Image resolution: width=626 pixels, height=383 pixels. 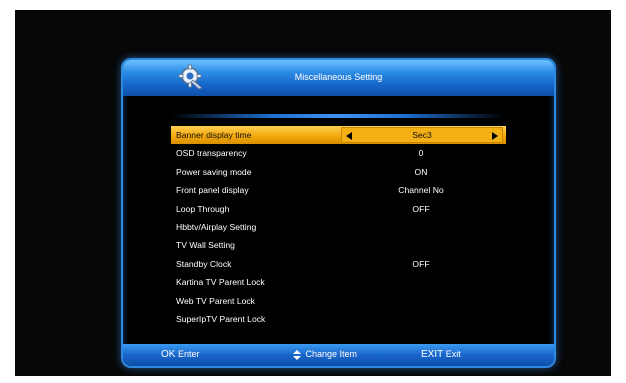 I want to click on menu-item-loop-through: Loop Through OFF, so click(x=338, y=209).